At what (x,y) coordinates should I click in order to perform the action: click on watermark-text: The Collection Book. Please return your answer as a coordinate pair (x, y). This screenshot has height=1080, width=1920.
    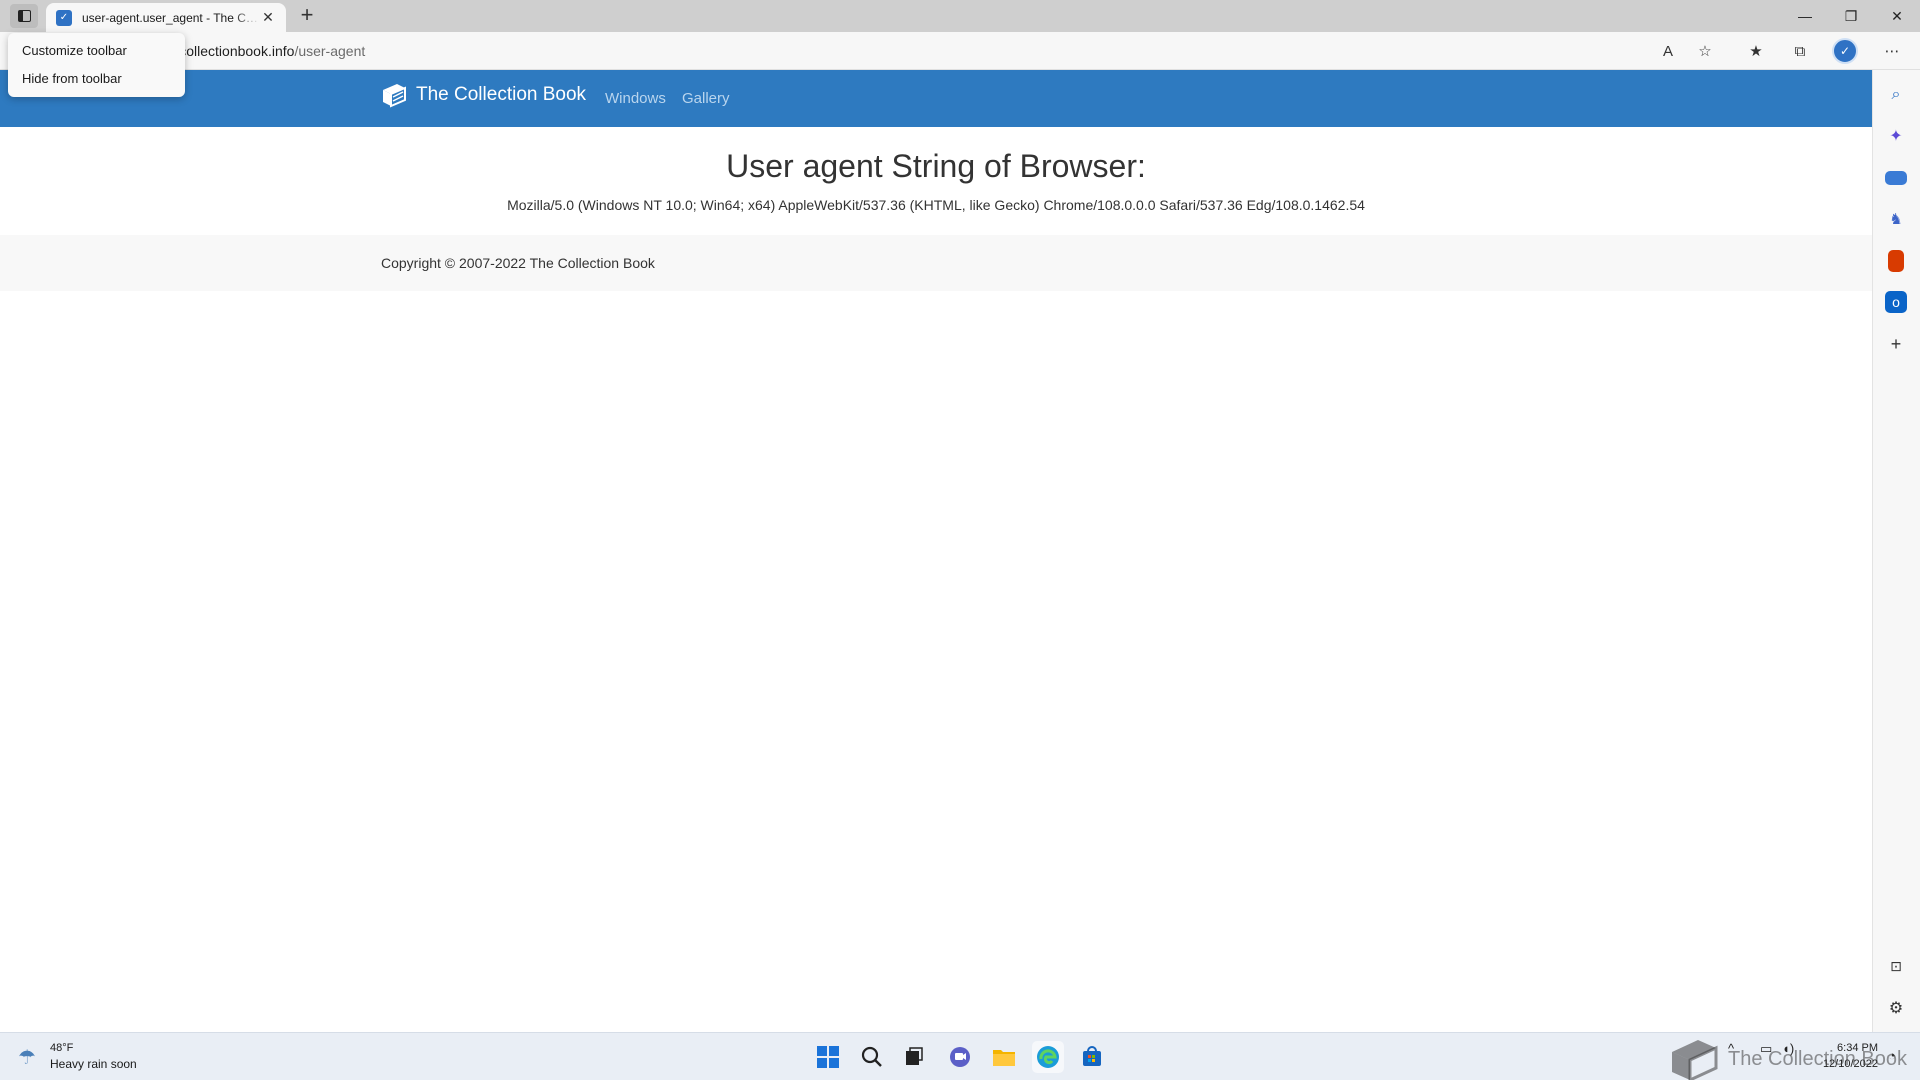
    Looking at the image, I should click on (1817, 1058).